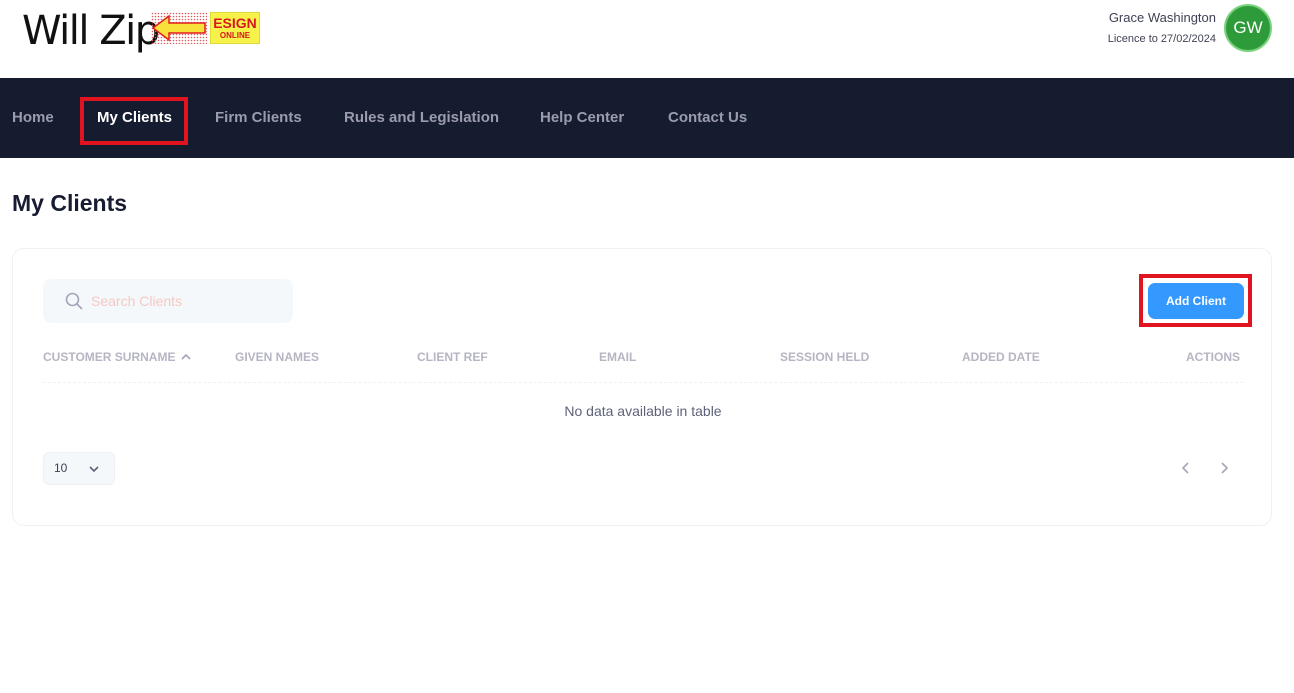 This screenshot has height=693, width=1294. What do you see at coordinates (186, 301) in the screenshot?
I see `search-input` at bounding box center [186, 301].